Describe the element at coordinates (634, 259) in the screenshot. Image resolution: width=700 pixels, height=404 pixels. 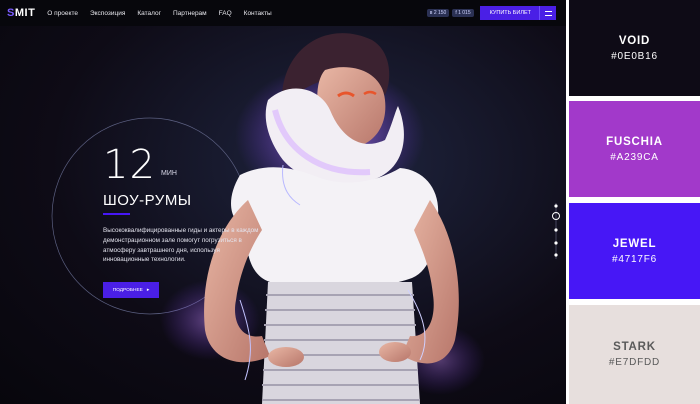
I see `swatch-hex: #4717F6` at that location.